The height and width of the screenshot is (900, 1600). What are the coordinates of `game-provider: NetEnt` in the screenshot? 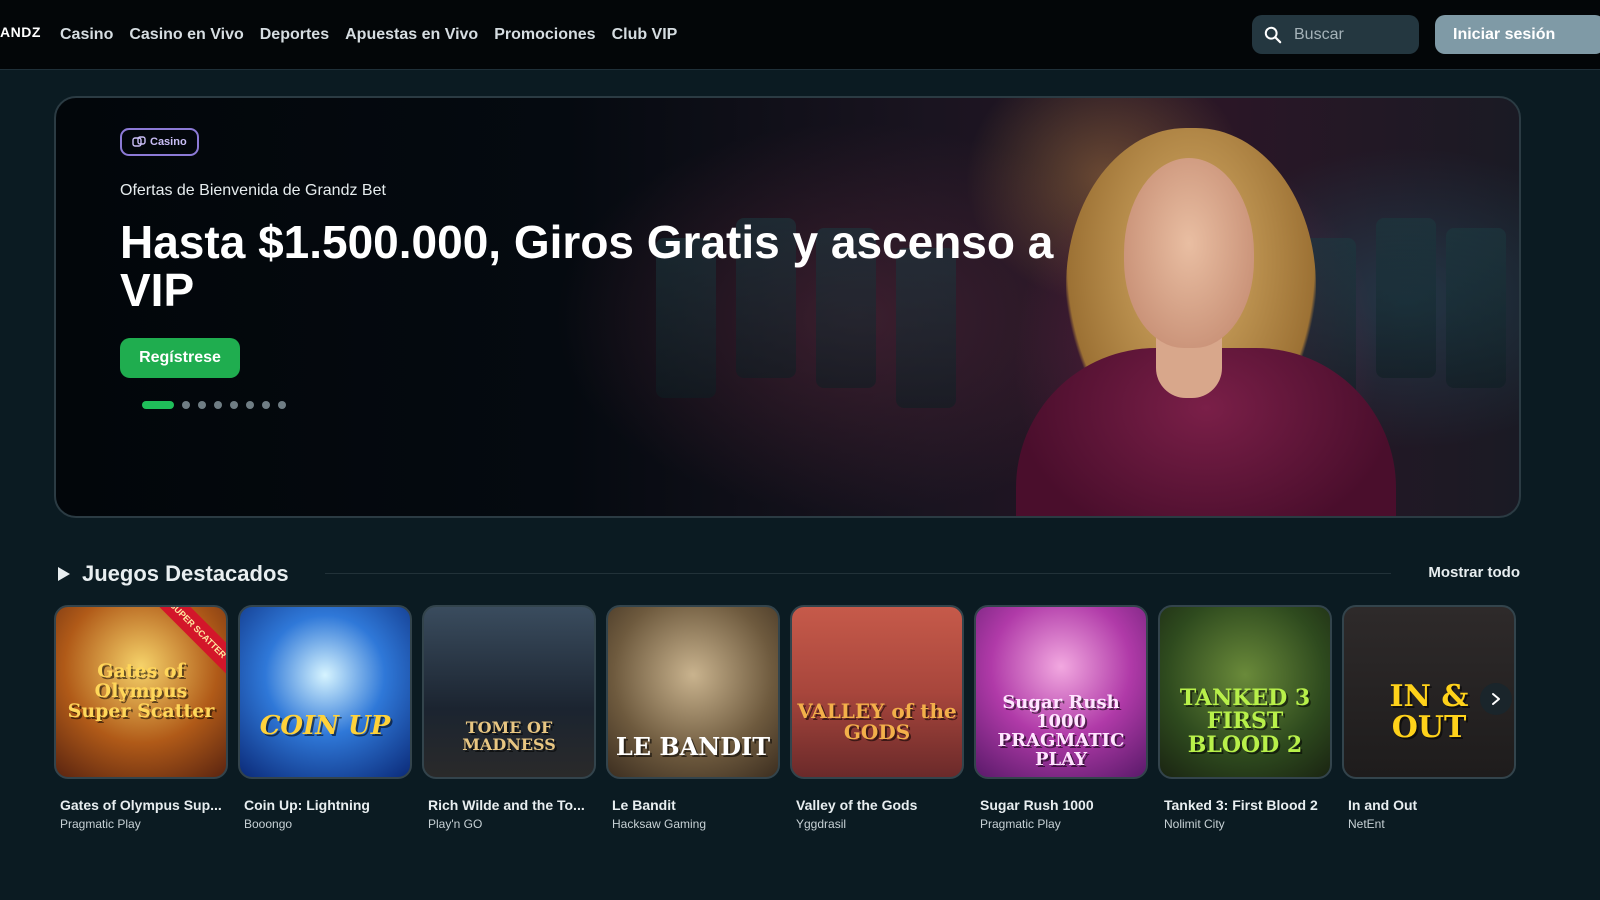 It's located at (1366, 824).